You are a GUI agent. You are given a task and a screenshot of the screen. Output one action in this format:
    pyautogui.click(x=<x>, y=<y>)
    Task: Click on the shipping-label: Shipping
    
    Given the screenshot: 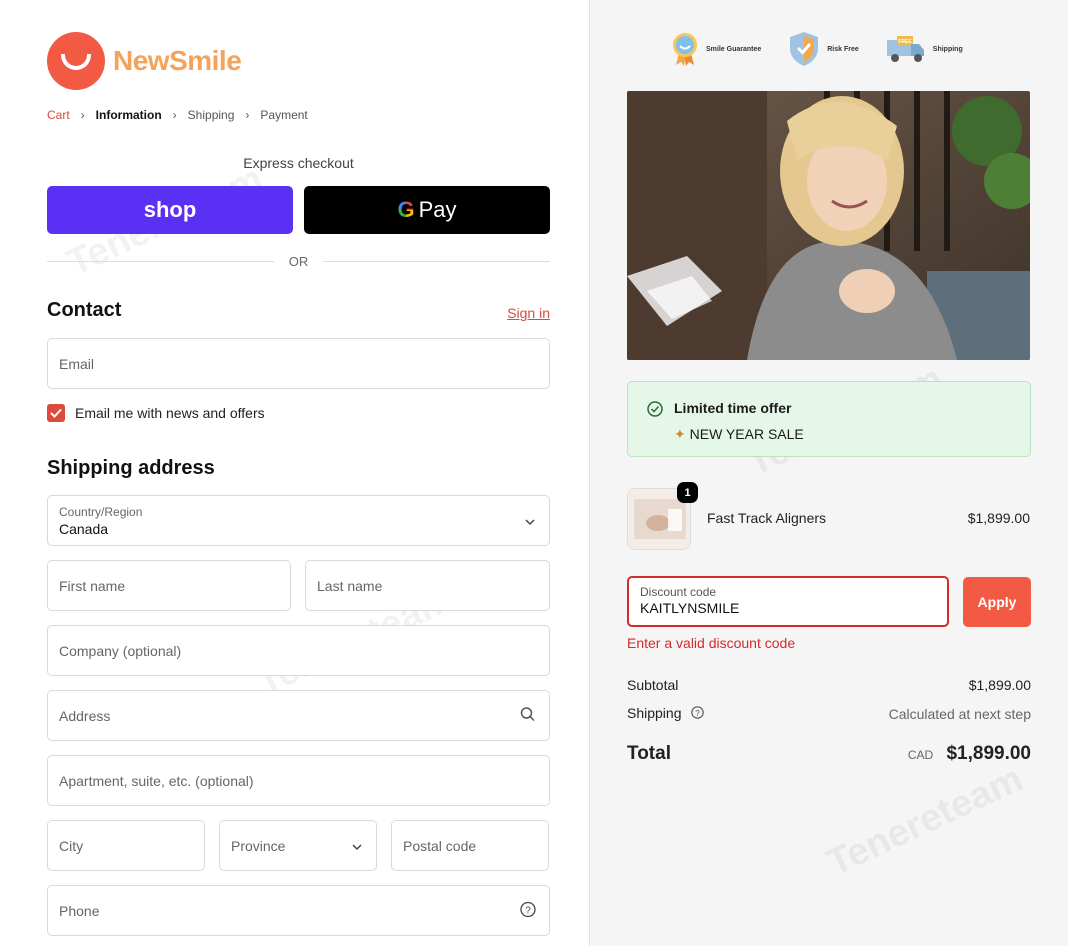 What is the action you would take?
    pyautogui.click(x=947, y=49)
    